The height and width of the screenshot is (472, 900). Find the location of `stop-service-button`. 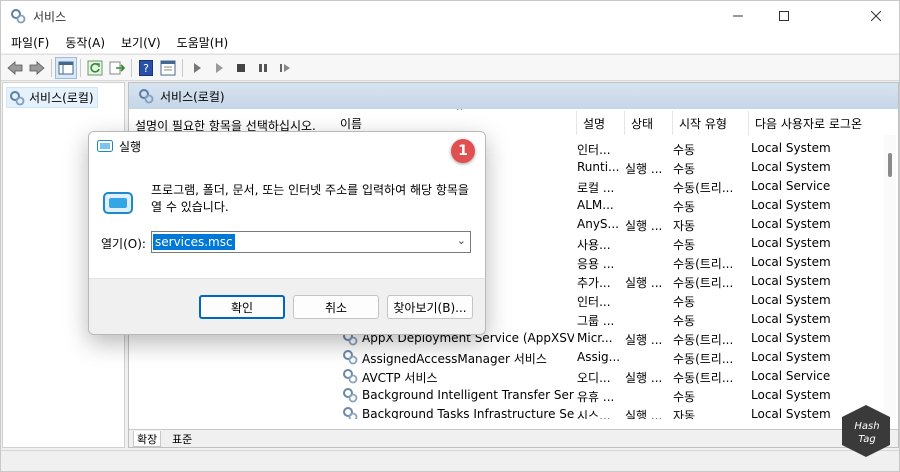

stop-service-button is located at coordinates (241, 68).